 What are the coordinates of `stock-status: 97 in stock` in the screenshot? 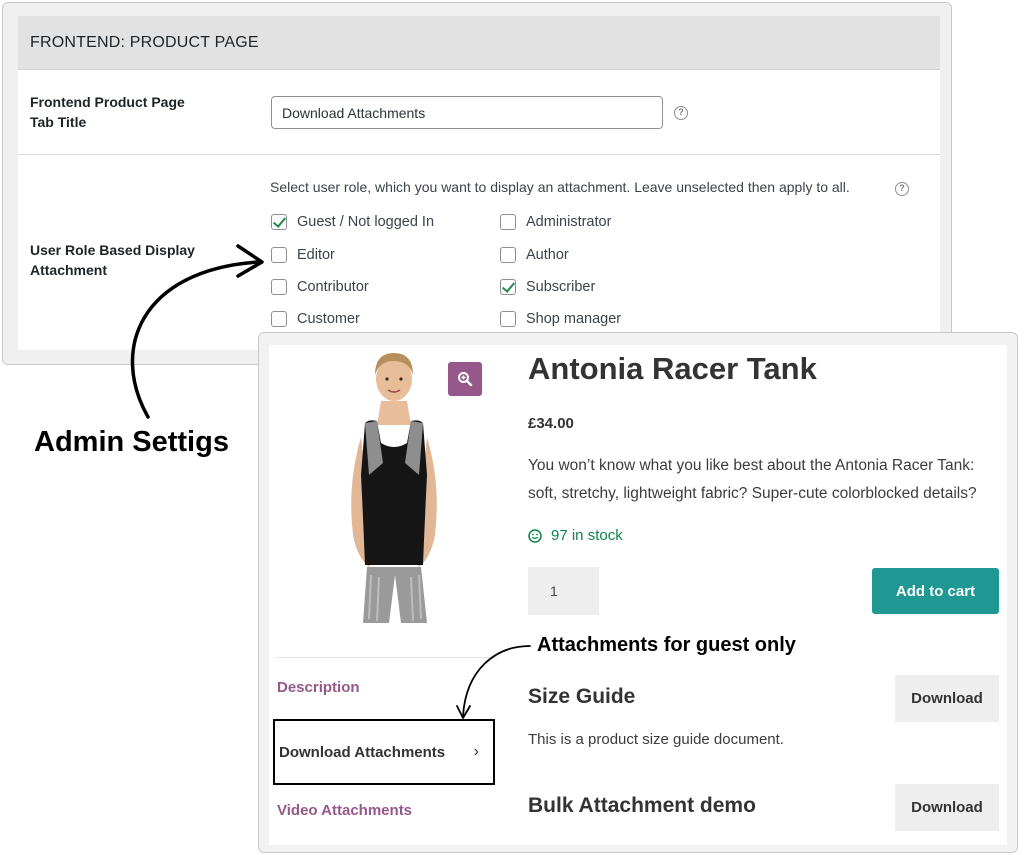 It's located at (575, 535).